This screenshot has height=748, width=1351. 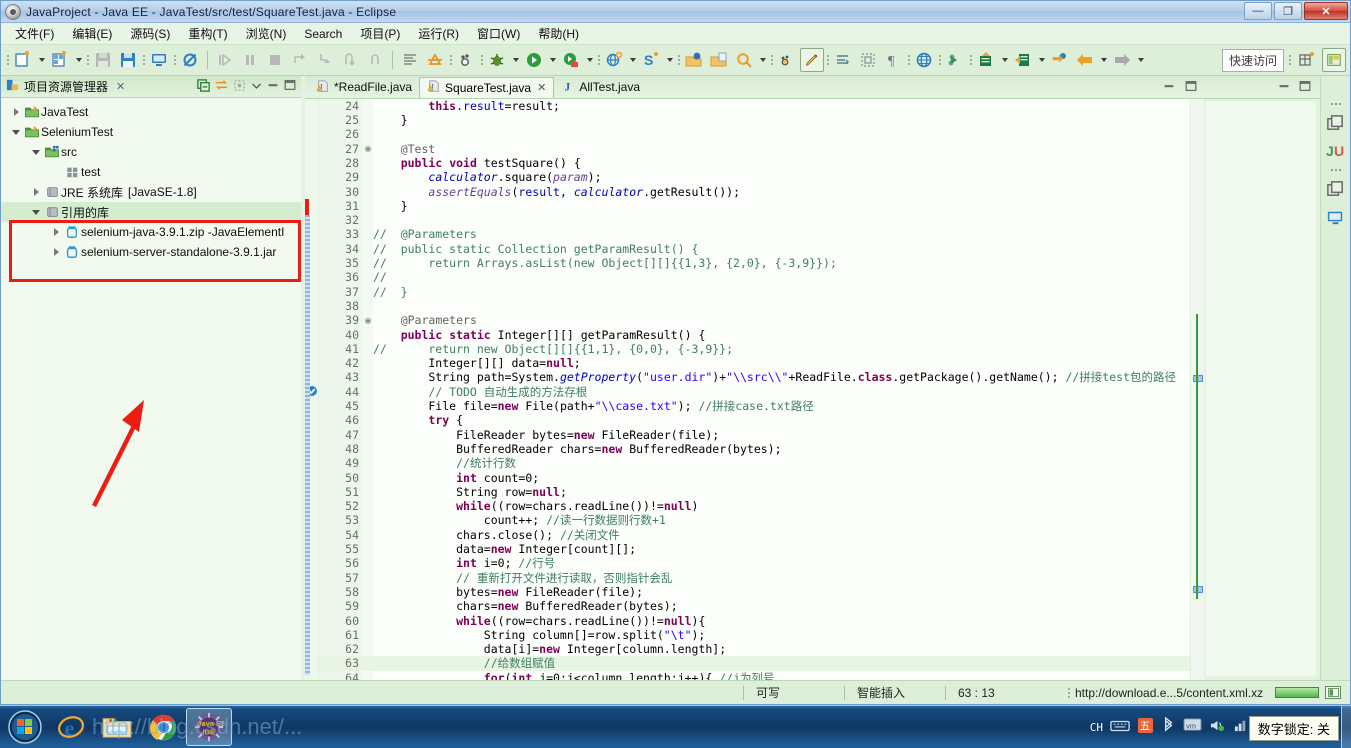 I want to click on forward-dropdown-icon, so click(x=1140, y=60).